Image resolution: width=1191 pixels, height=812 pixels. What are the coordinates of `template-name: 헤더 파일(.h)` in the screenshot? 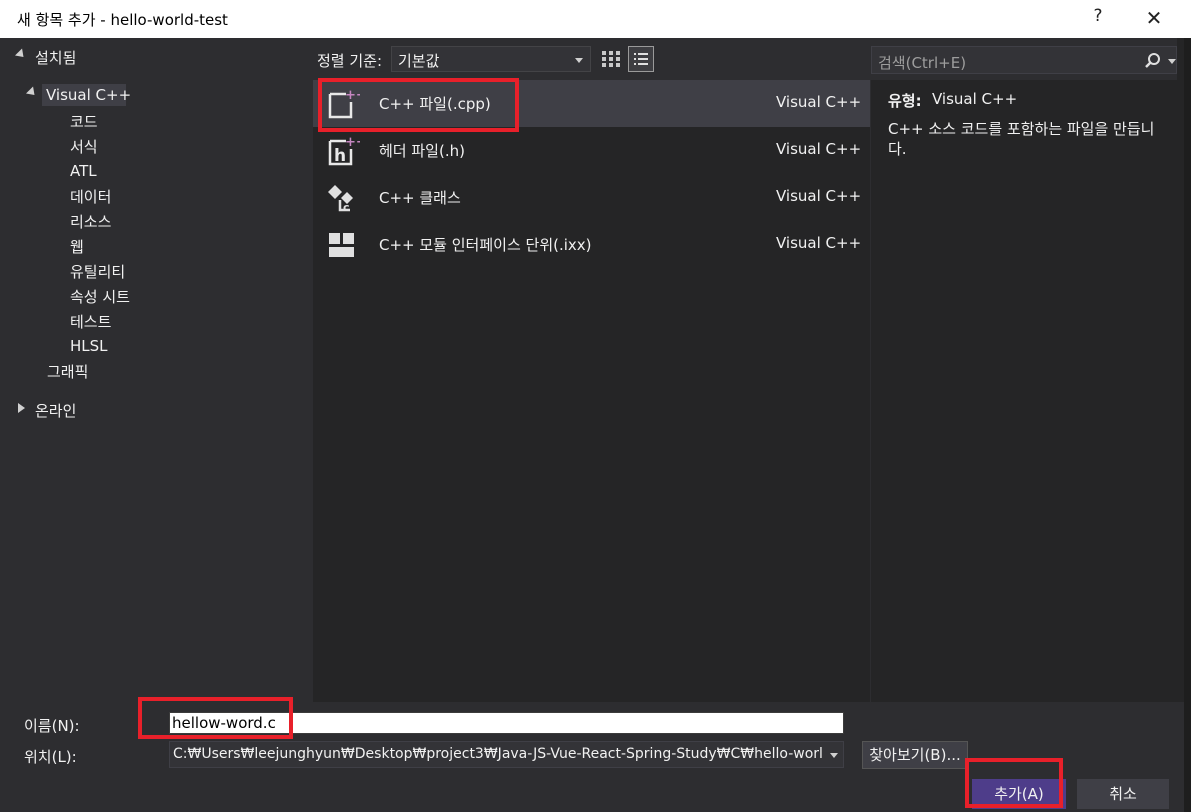 It's located at (422, 151).